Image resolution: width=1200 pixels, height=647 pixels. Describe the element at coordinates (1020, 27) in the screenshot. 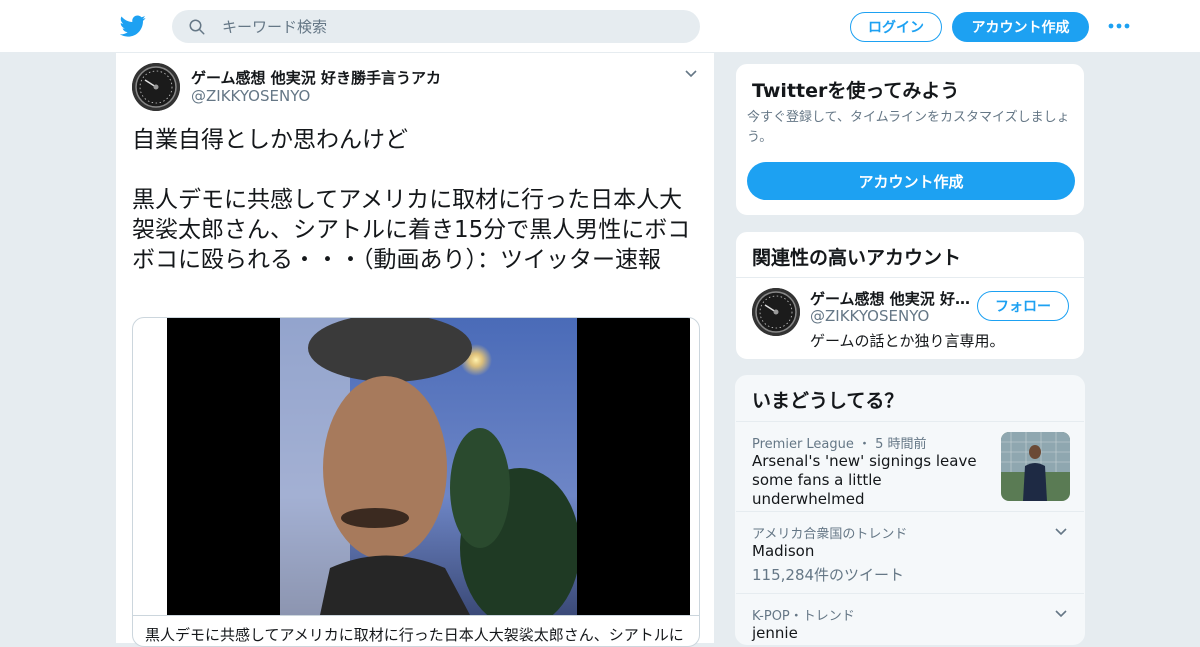

I see `signup-button: アカウント作成` at that location.